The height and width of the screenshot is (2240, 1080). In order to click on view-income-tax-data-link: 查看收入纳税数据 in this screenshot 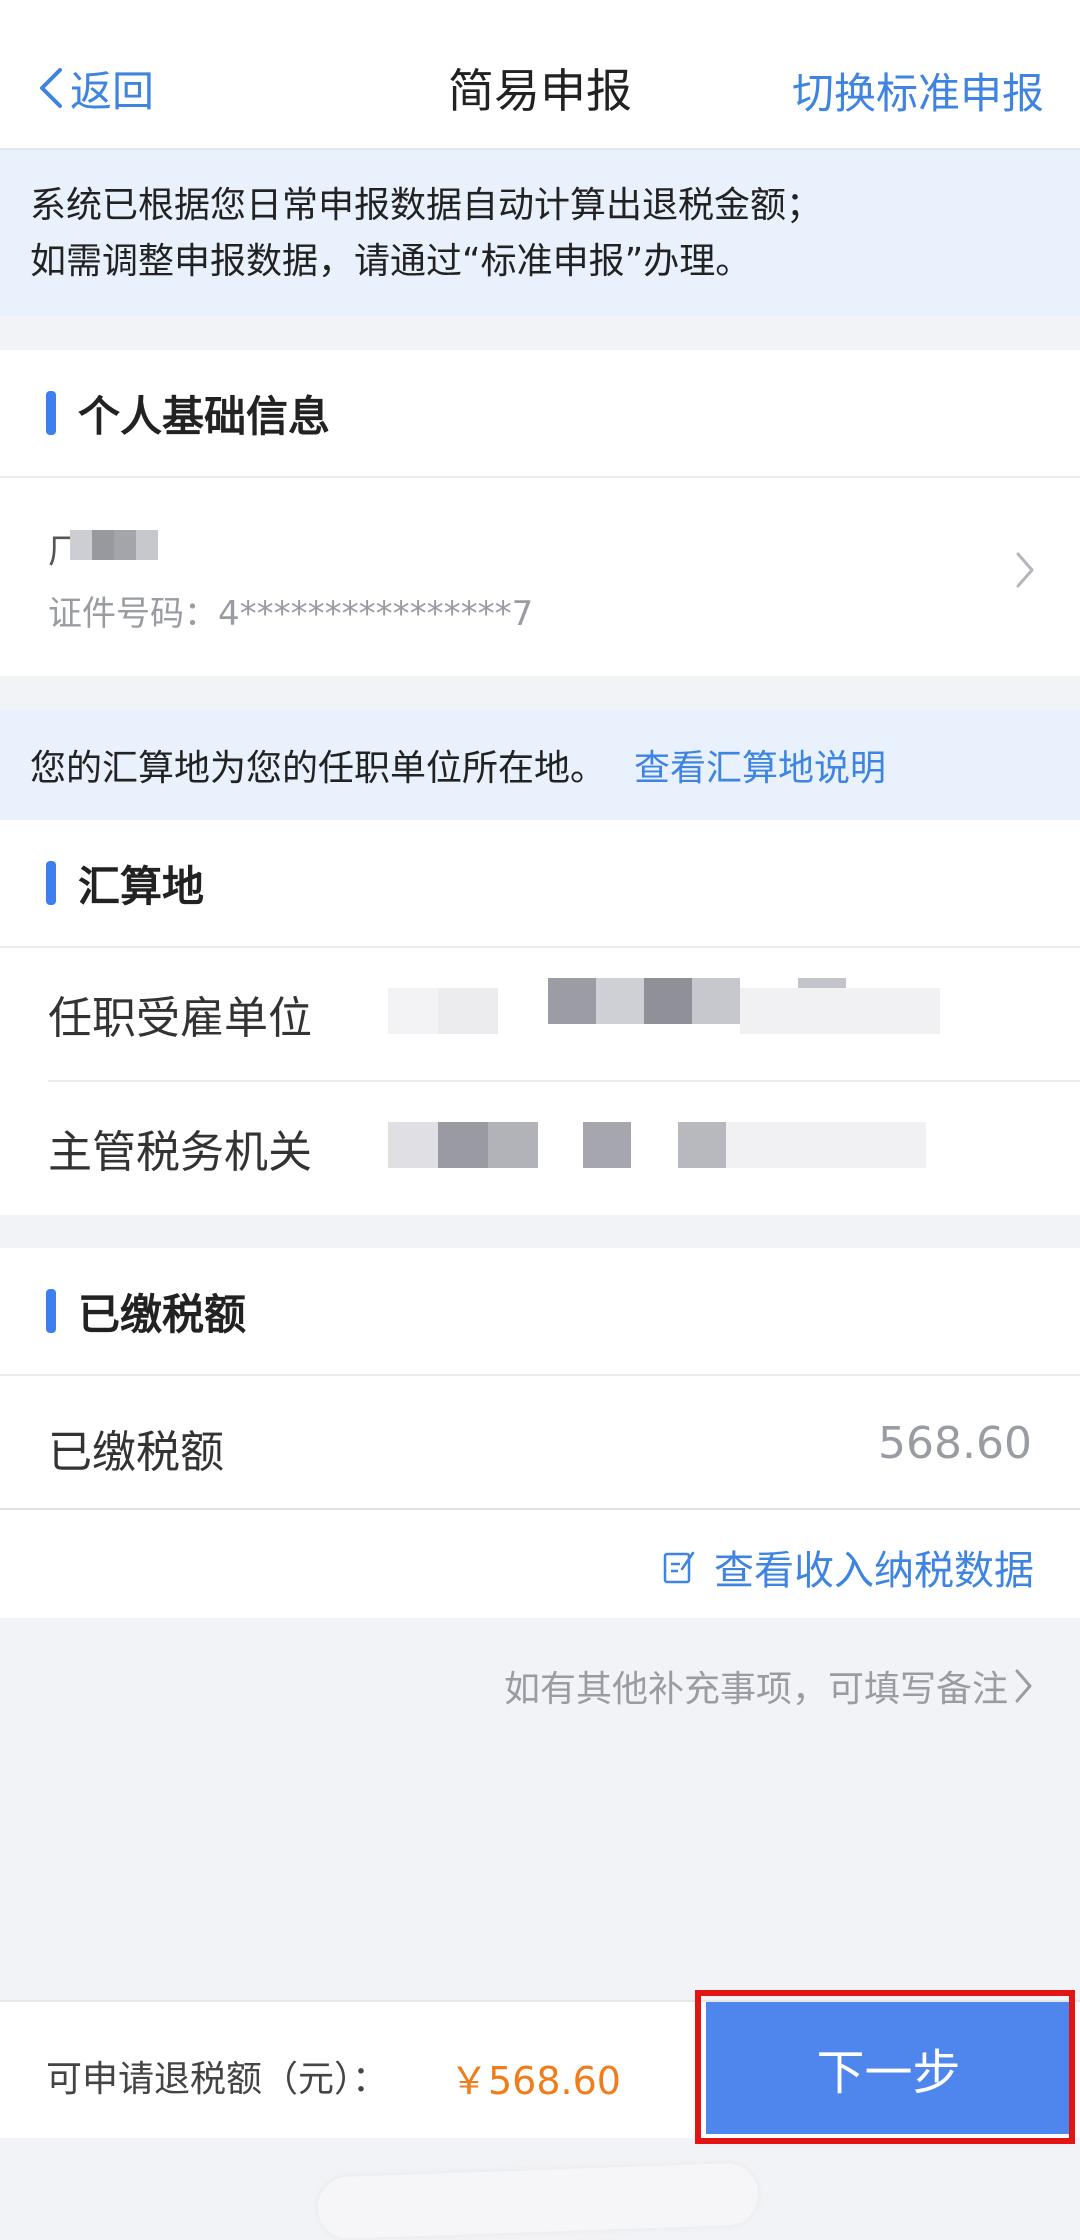, I will do `click(848, 1567)`.